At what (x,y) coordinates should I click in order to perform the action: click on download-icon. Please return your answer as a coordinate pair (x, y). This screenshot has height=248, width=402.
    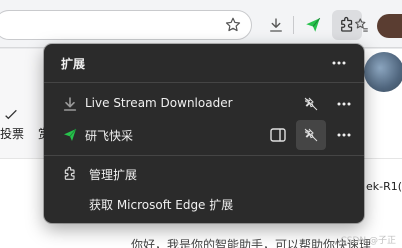
    Looking at the image, I should click on (70, 104).